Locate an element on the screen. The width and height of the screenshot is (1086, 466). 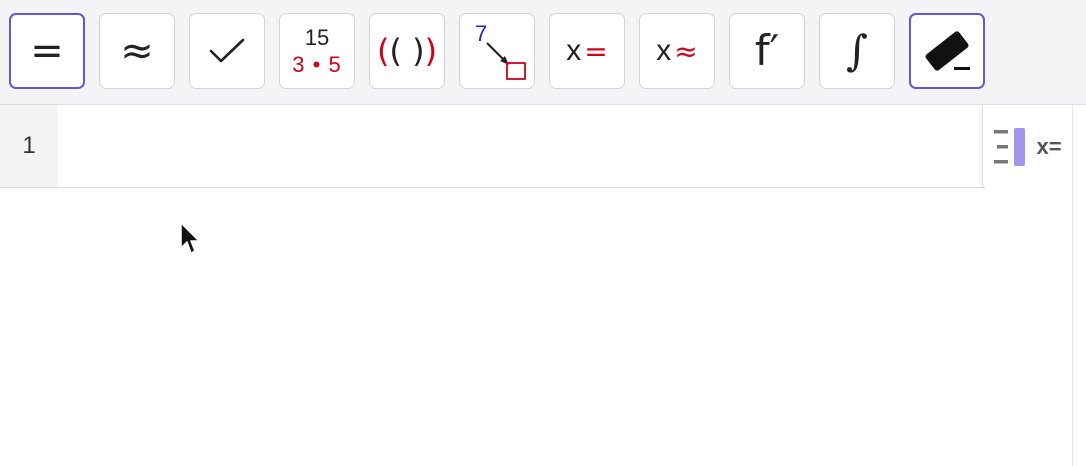
solve-var: x is located at coordinates (574, 50).